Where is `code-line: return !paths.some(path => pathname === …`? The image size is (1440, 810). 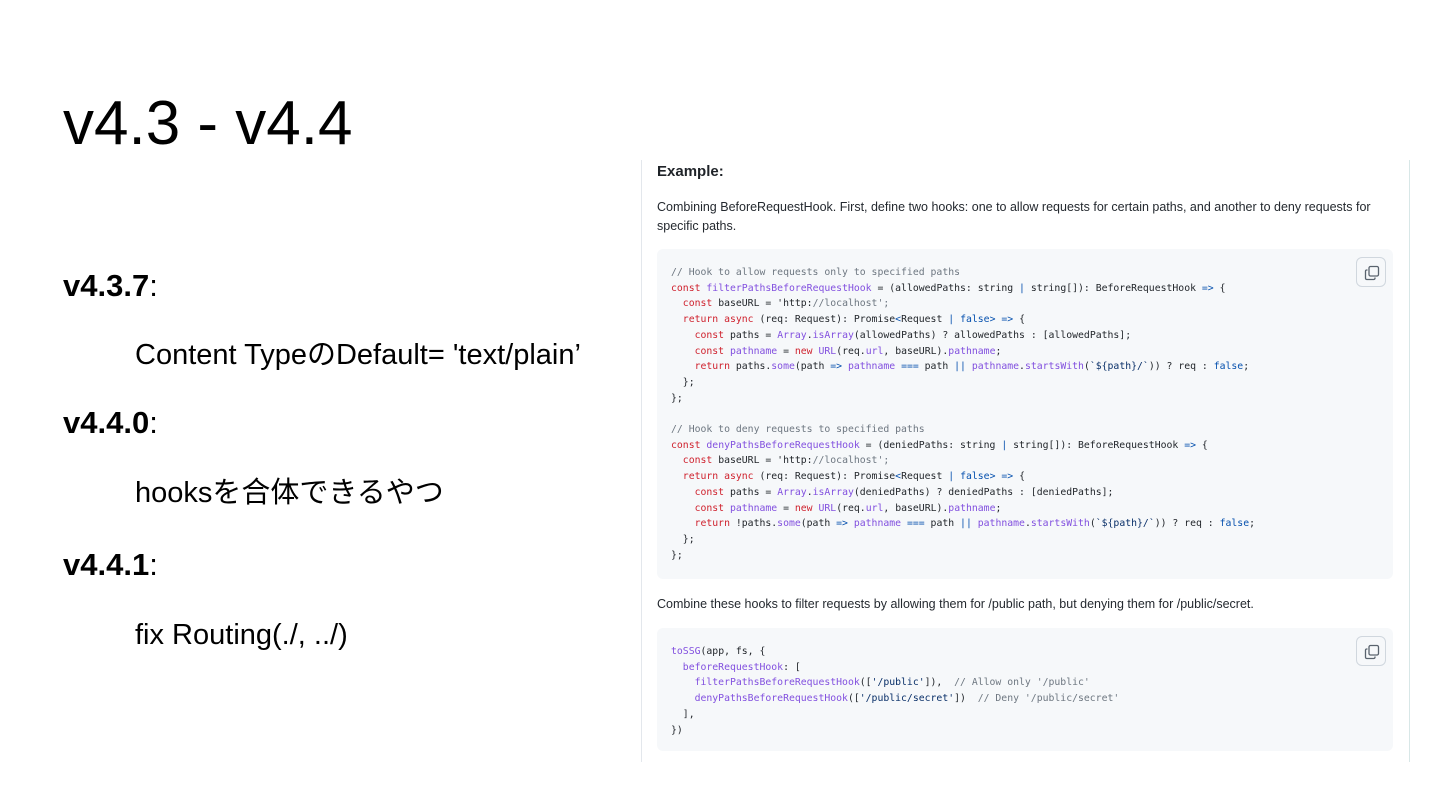
code-line: return !paths.some(path => pathname === … is located at coordinates (975, 524).